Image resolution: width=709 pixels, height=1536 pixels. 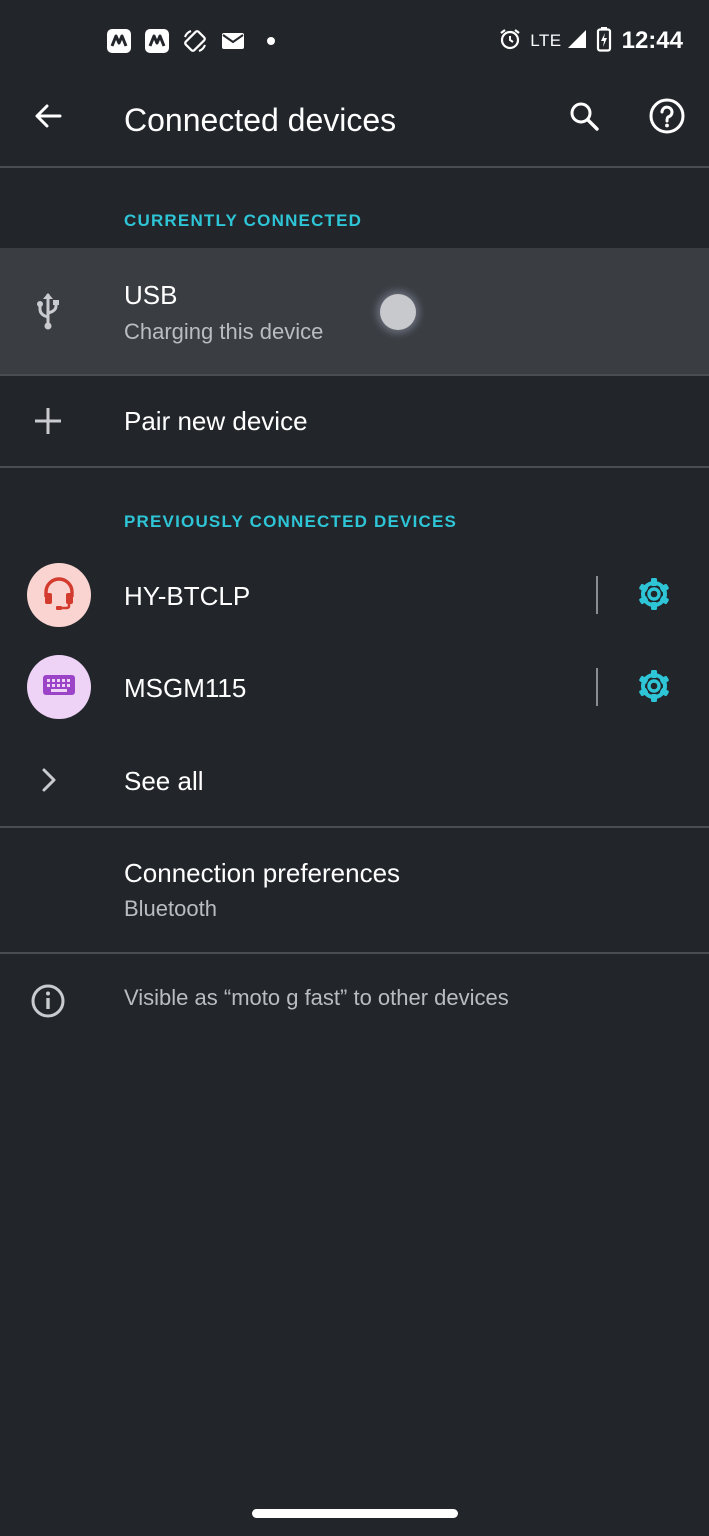 I want to click on help-icon, so click(x=667, y=118).